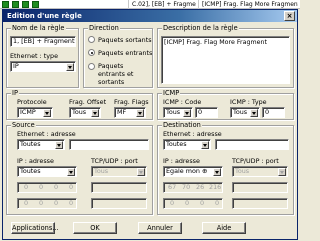 This screenshot has width=320, height=241. What do you see at coordinates (252, 144) in the screenshot?
I see `destination-eth-field` at bounding box center [252, 144].